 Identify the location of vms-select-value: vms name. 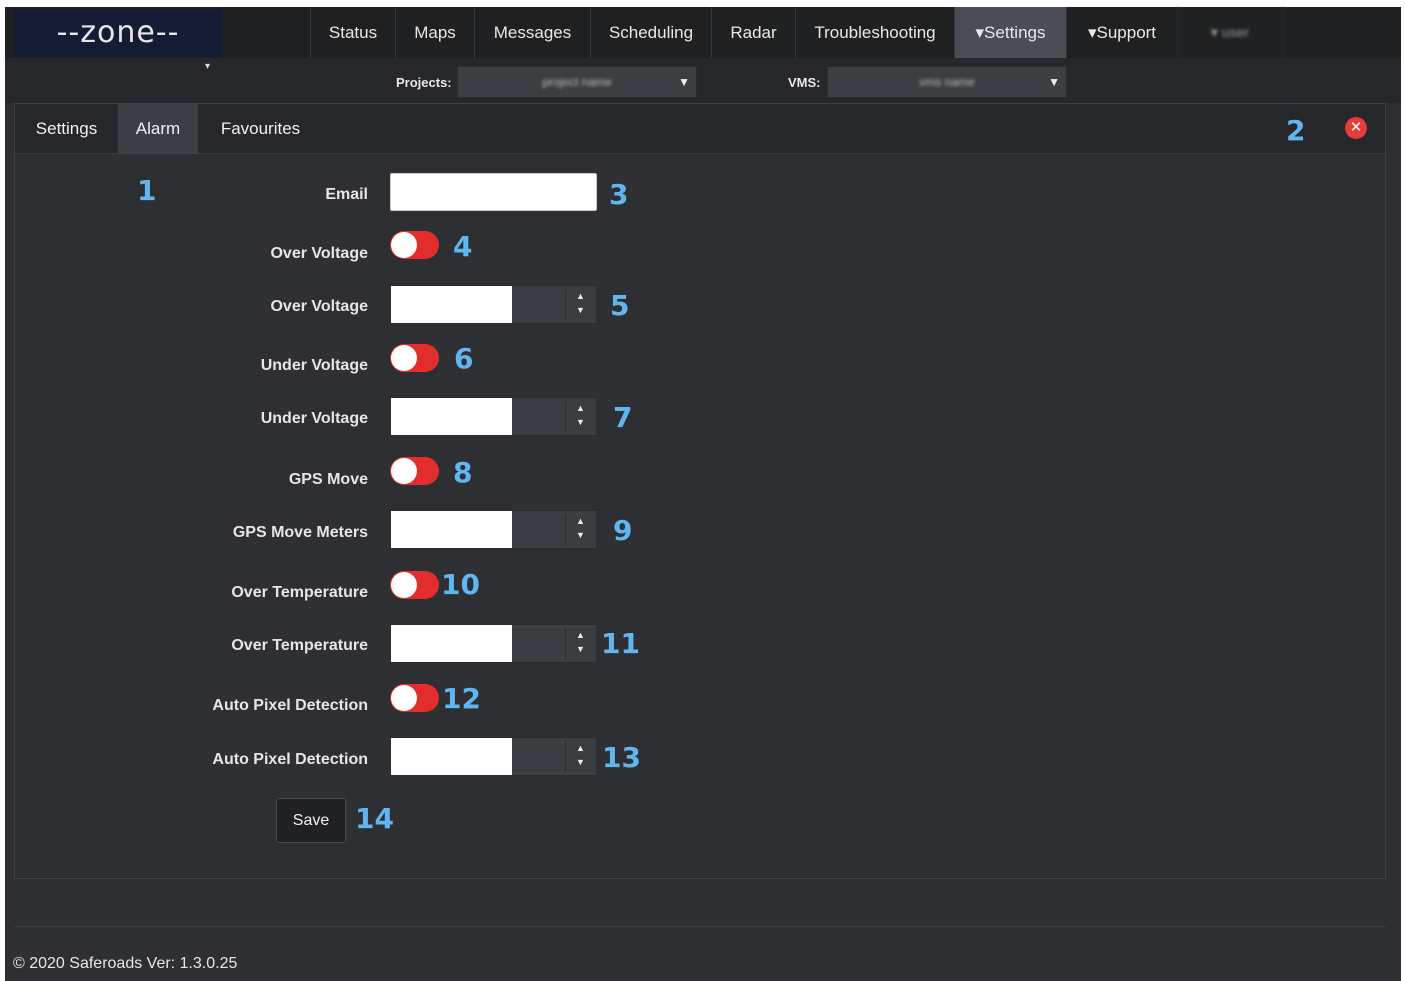
(947, 82).